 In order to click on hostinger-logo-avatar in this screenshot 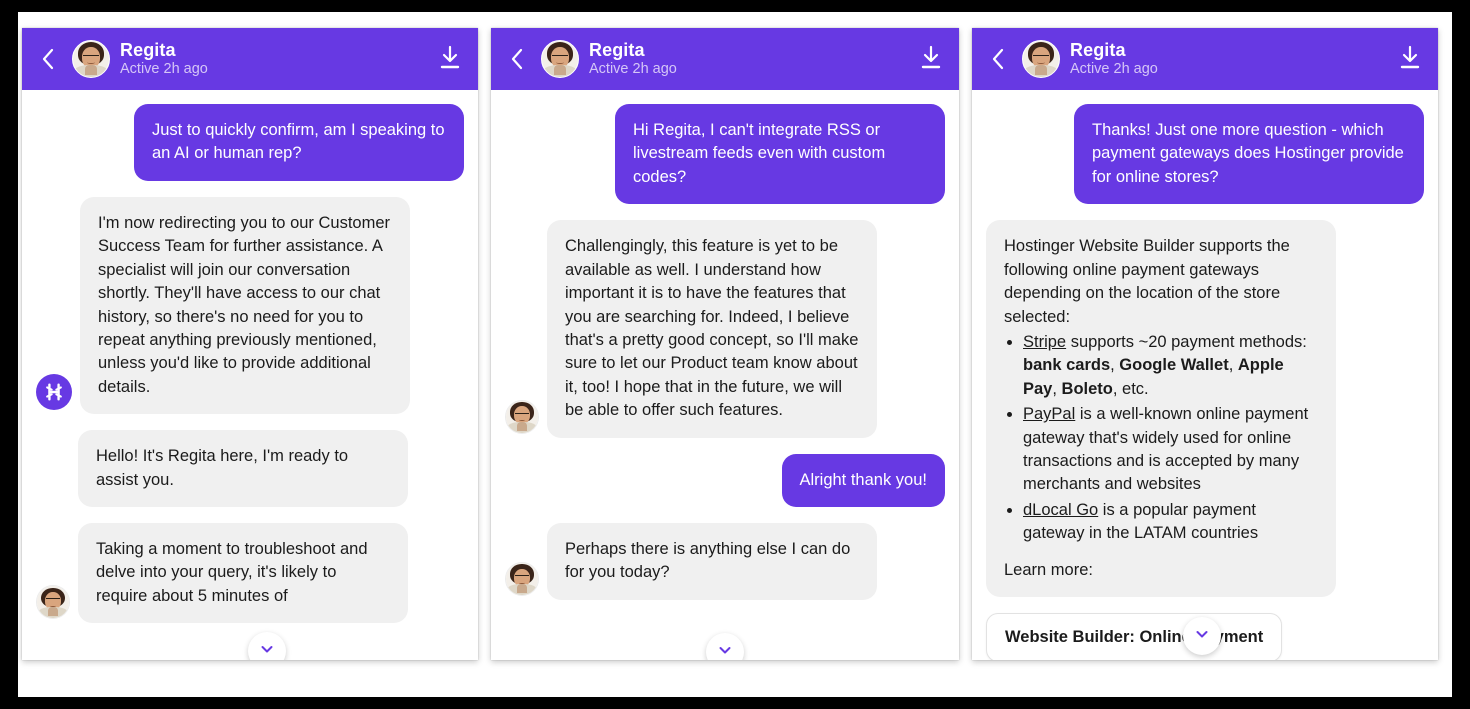, I will do `click(54, 392)`.